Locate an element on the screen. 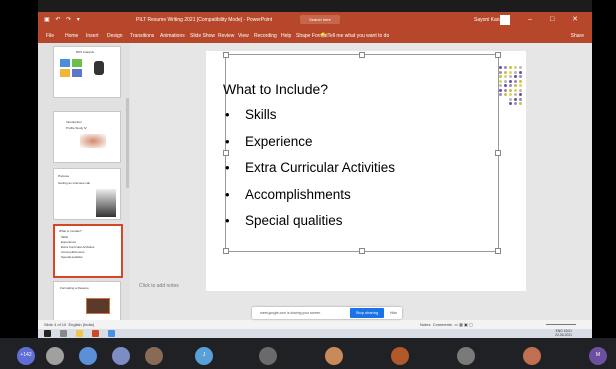  thumbnail-subtitle: Getting an interview call is located at coordinates (74, 183).